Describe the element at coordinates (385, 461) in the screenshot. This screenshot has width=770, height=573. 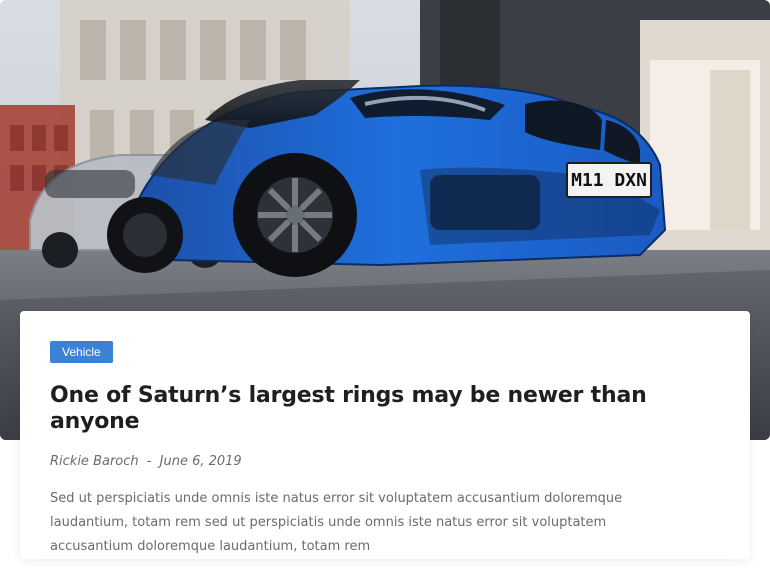
I see `post-meta: Rickie Baroch - June 6, 2019` at that location.